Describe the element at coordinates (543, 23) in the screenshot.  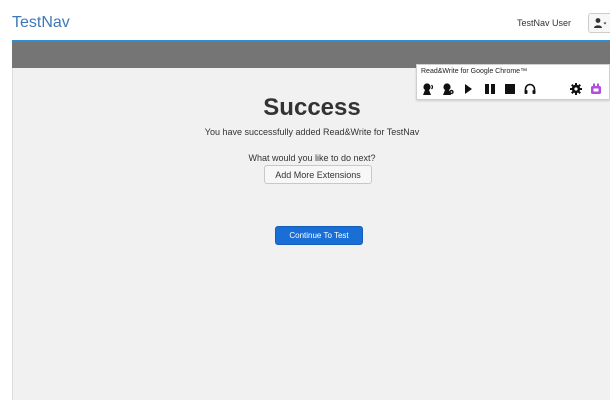
I see `user-name-label: TestNav User` at that location.